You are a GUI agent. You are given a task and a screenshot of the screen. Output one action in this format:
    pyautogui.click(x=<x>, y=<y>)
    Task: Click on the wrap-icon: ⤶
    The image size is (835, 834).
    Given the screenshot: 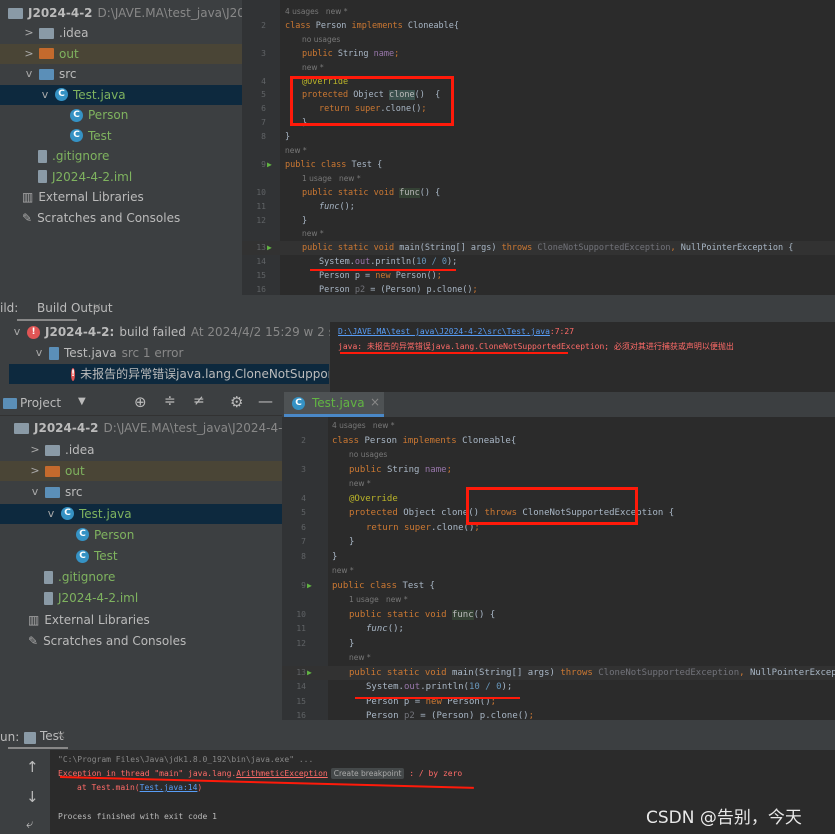 What is the action you would take?
    pyautogui.click(x=29, y=824)
    